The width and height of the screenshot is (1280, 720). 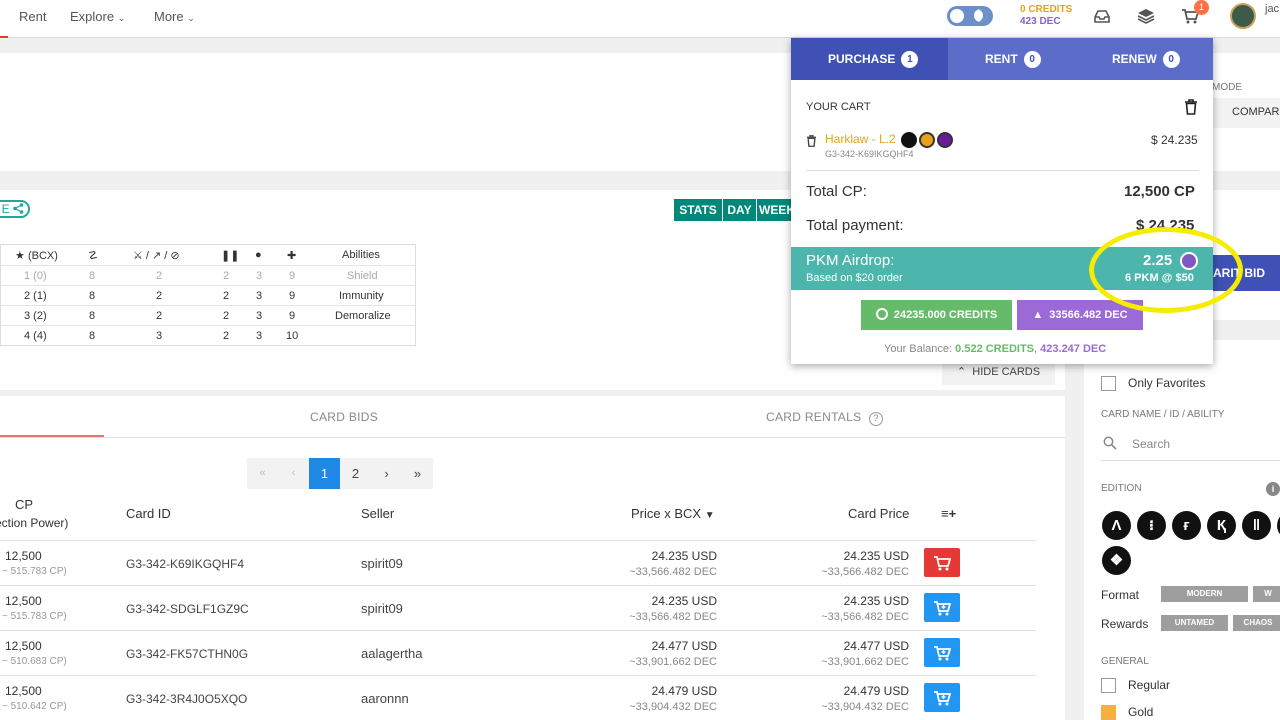 I want to click on pagination-page-1: 1, so click(x=324, y=473).